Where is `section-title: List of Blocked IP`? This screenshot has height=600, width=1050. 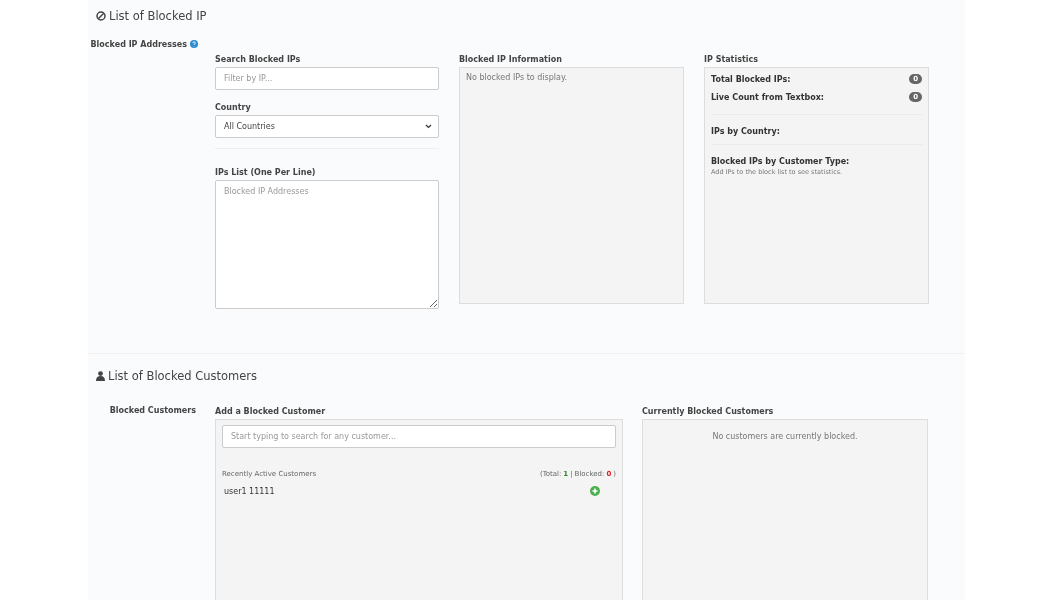
section-title: List of Blocked IP is located at coordinates (158, 16).